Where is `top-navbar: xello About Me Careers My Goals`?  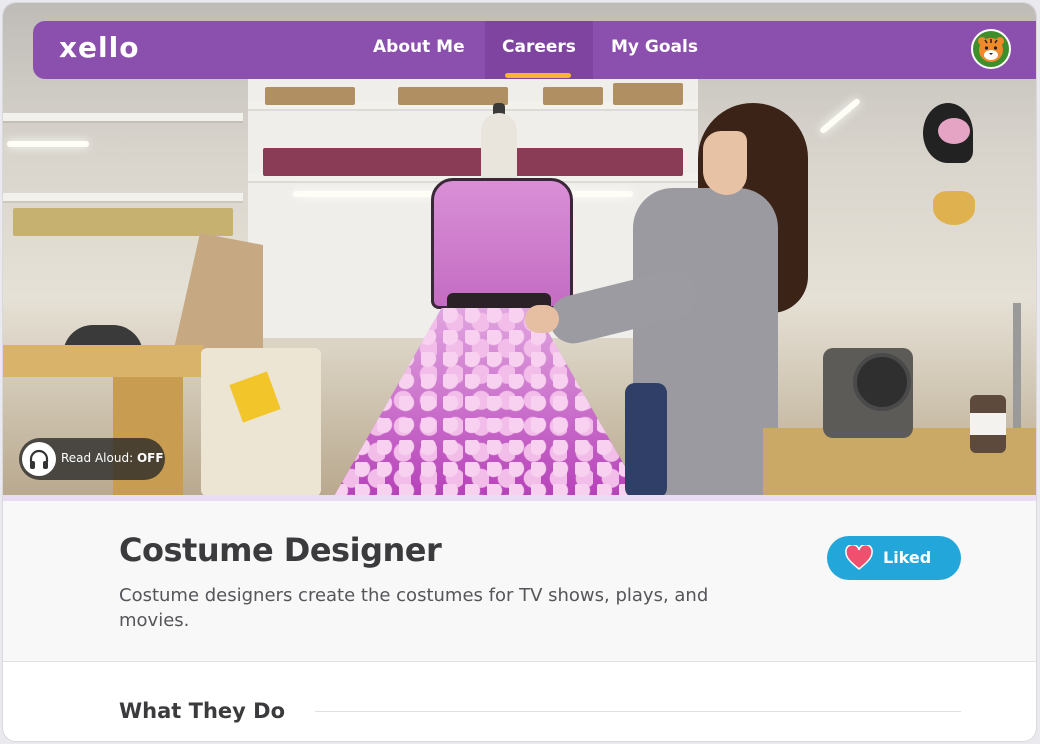
top-navbar: xello About Me Careers My Goals is located at coordinates (534, 50).